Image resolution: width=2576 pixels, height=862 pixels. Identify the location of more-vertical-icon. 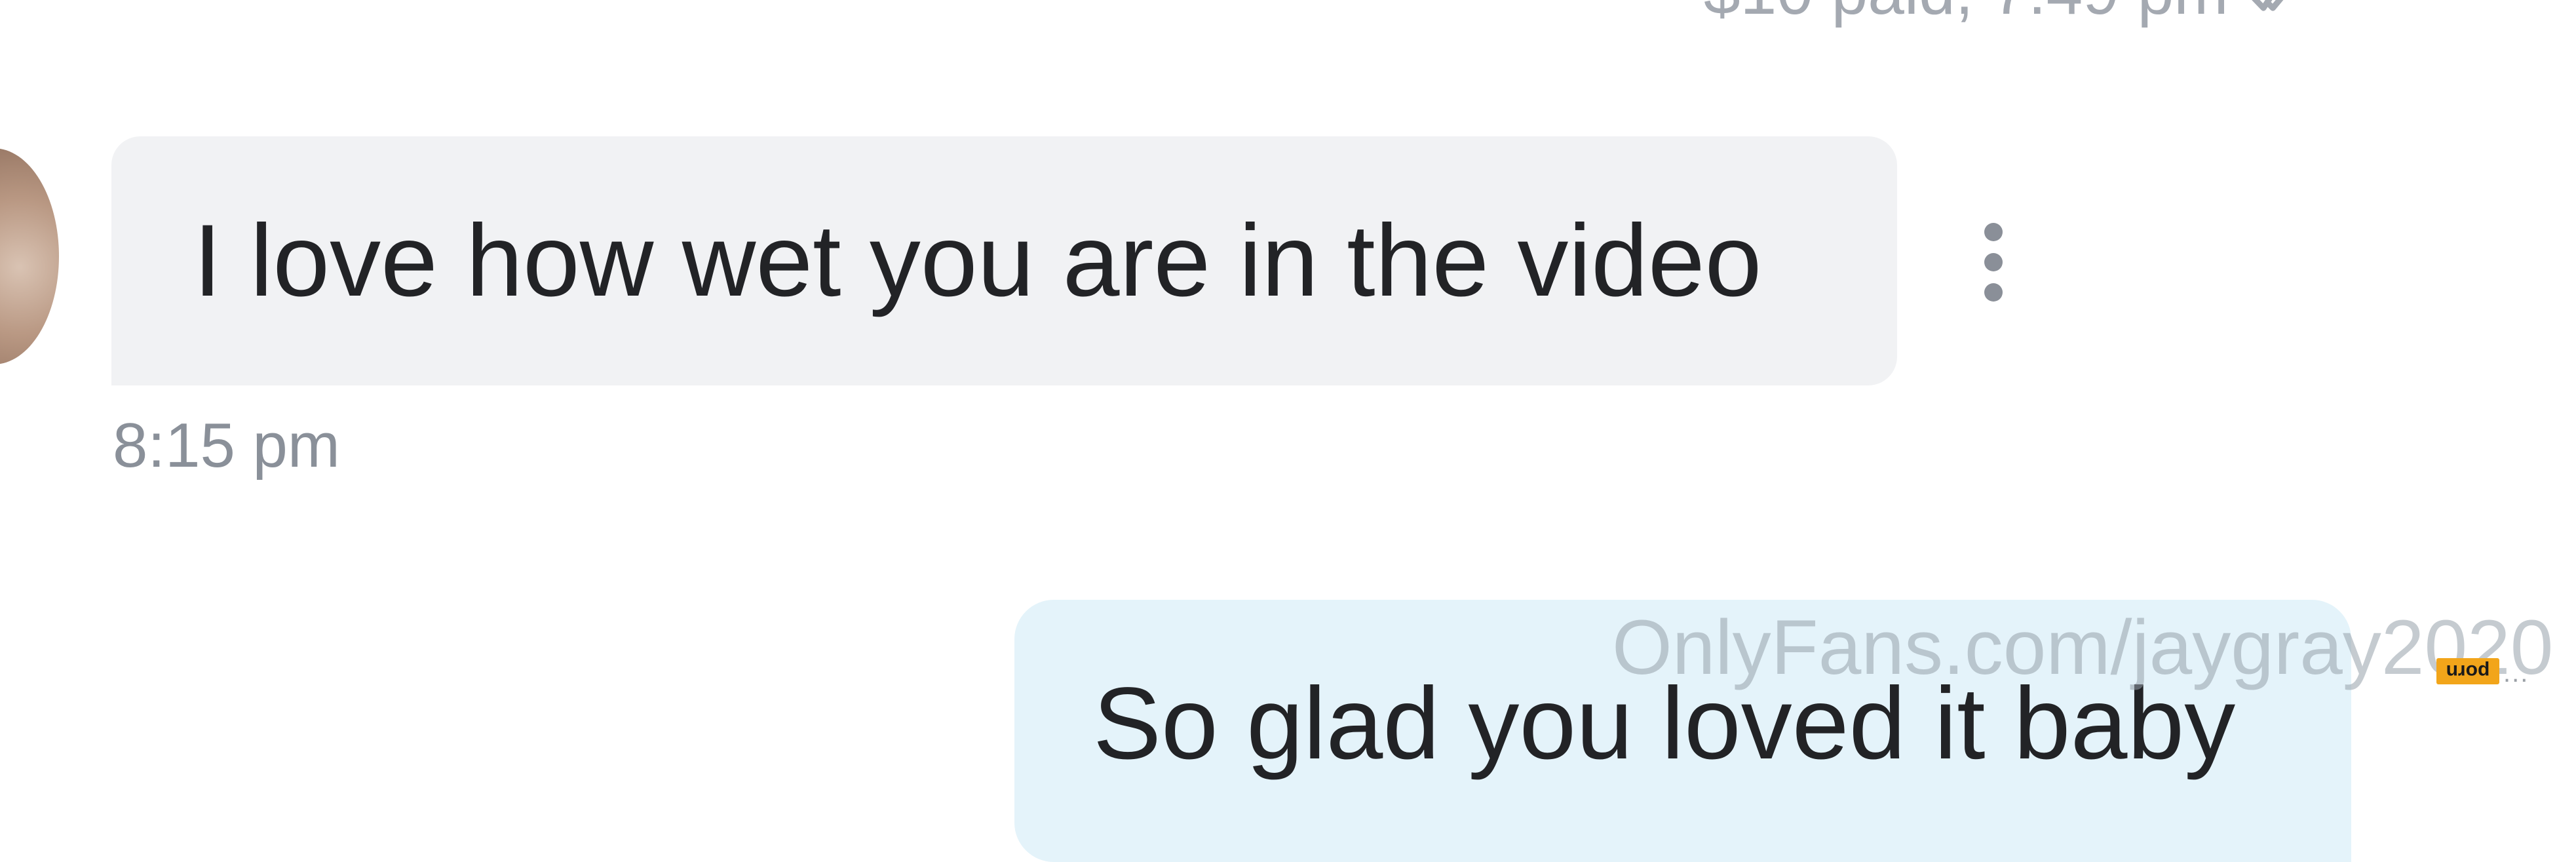
(1993, 262).